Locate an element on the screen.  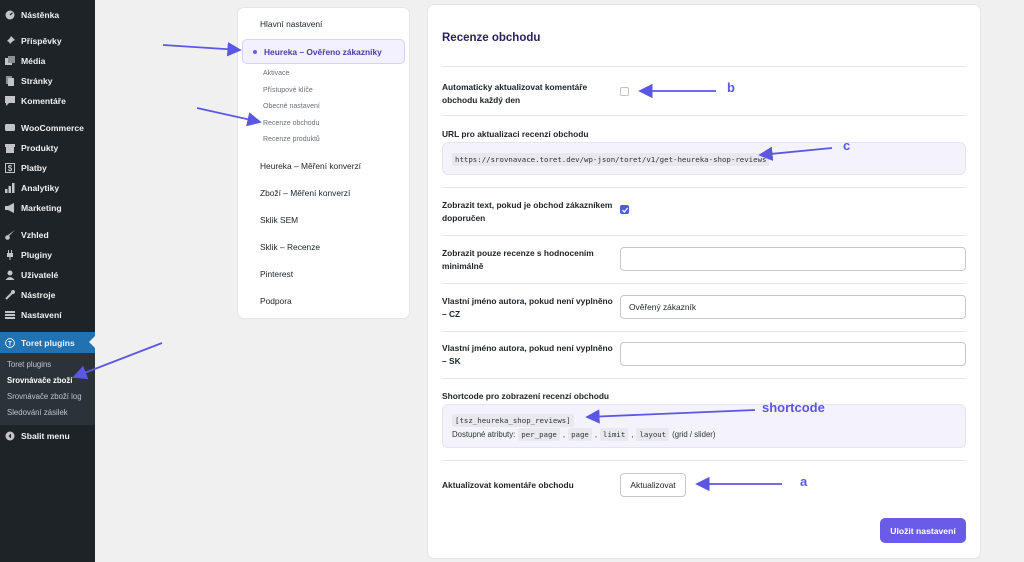
menu-label: Toret plugins is located at coordinates (48, 342).